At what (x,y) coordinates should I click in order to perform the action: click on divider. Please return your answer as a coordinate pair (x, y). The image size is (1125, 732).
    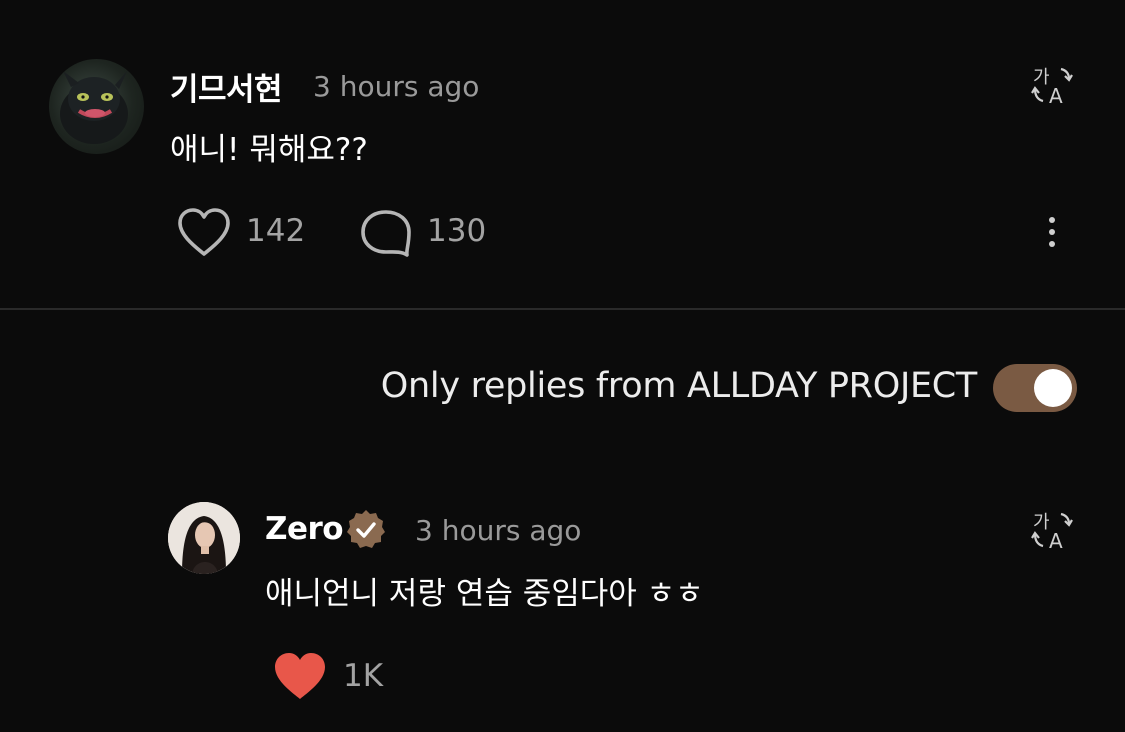
    Looking at the image, I should click on (562, 309).